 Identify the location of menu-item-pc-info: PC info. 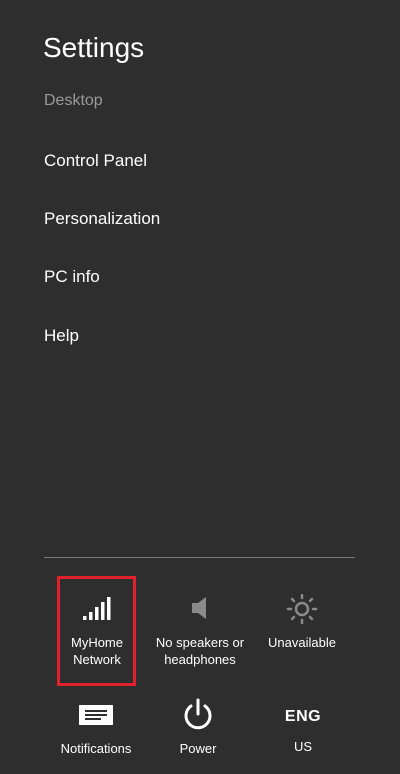
(72, 277).